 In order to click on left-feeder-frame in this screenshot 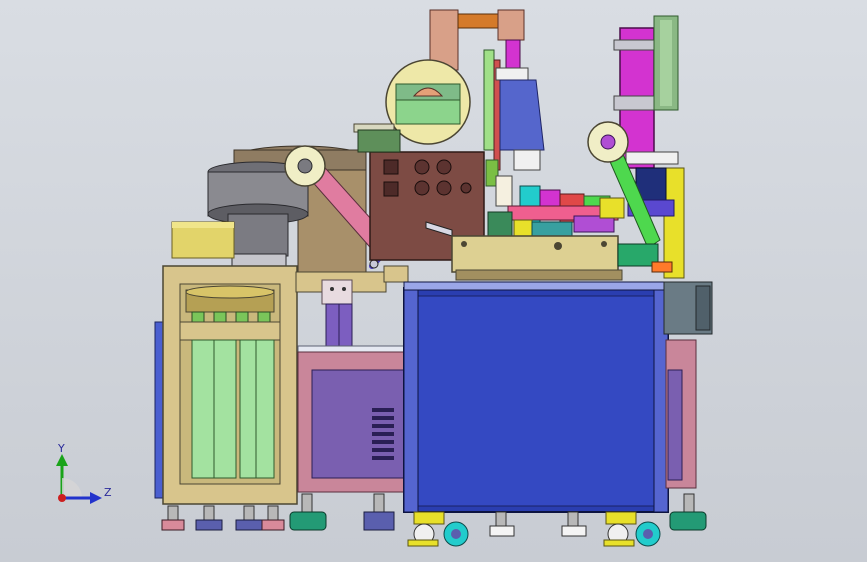, I will do `click(226, 385)`.